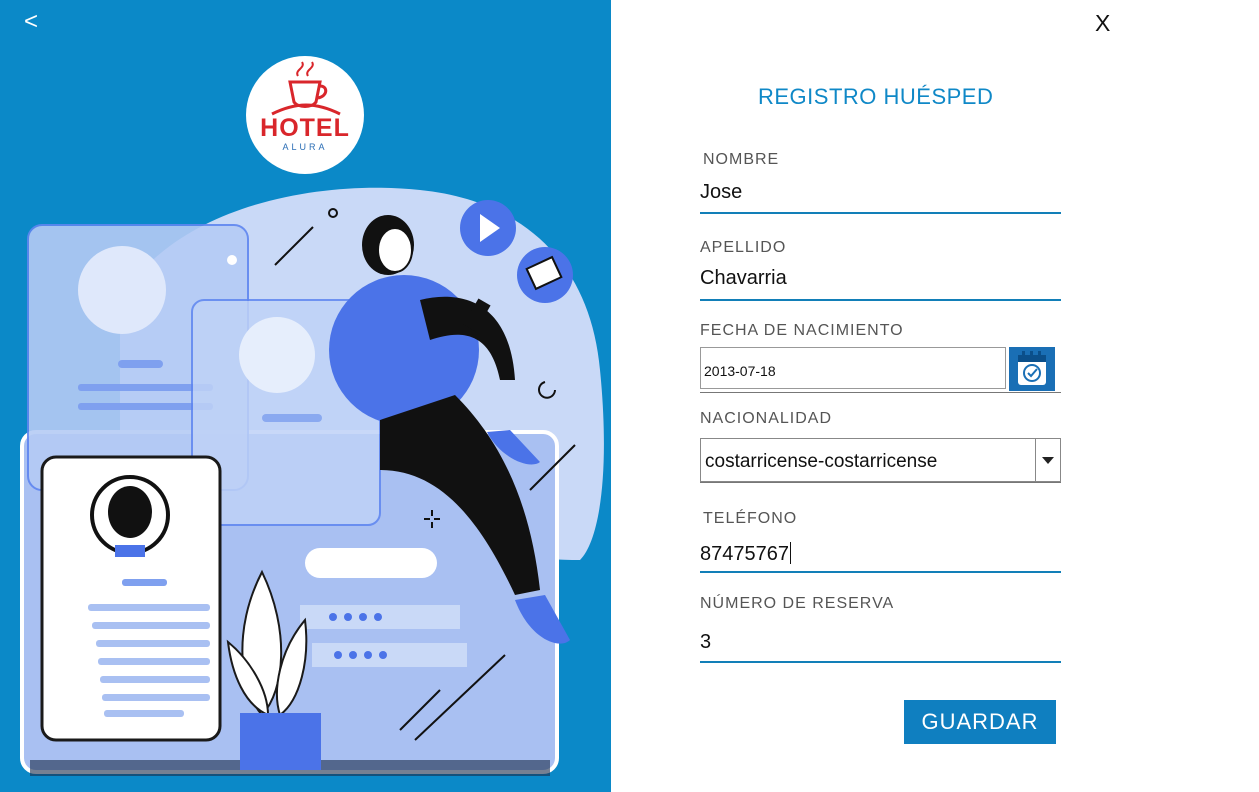 Image resolution: width=1259 pixels, height=792 pixels. What do you see at coordinates (880, 554) in the screenshot?
I see `telefono-field: 87475767` at bounding box center [880, 554].